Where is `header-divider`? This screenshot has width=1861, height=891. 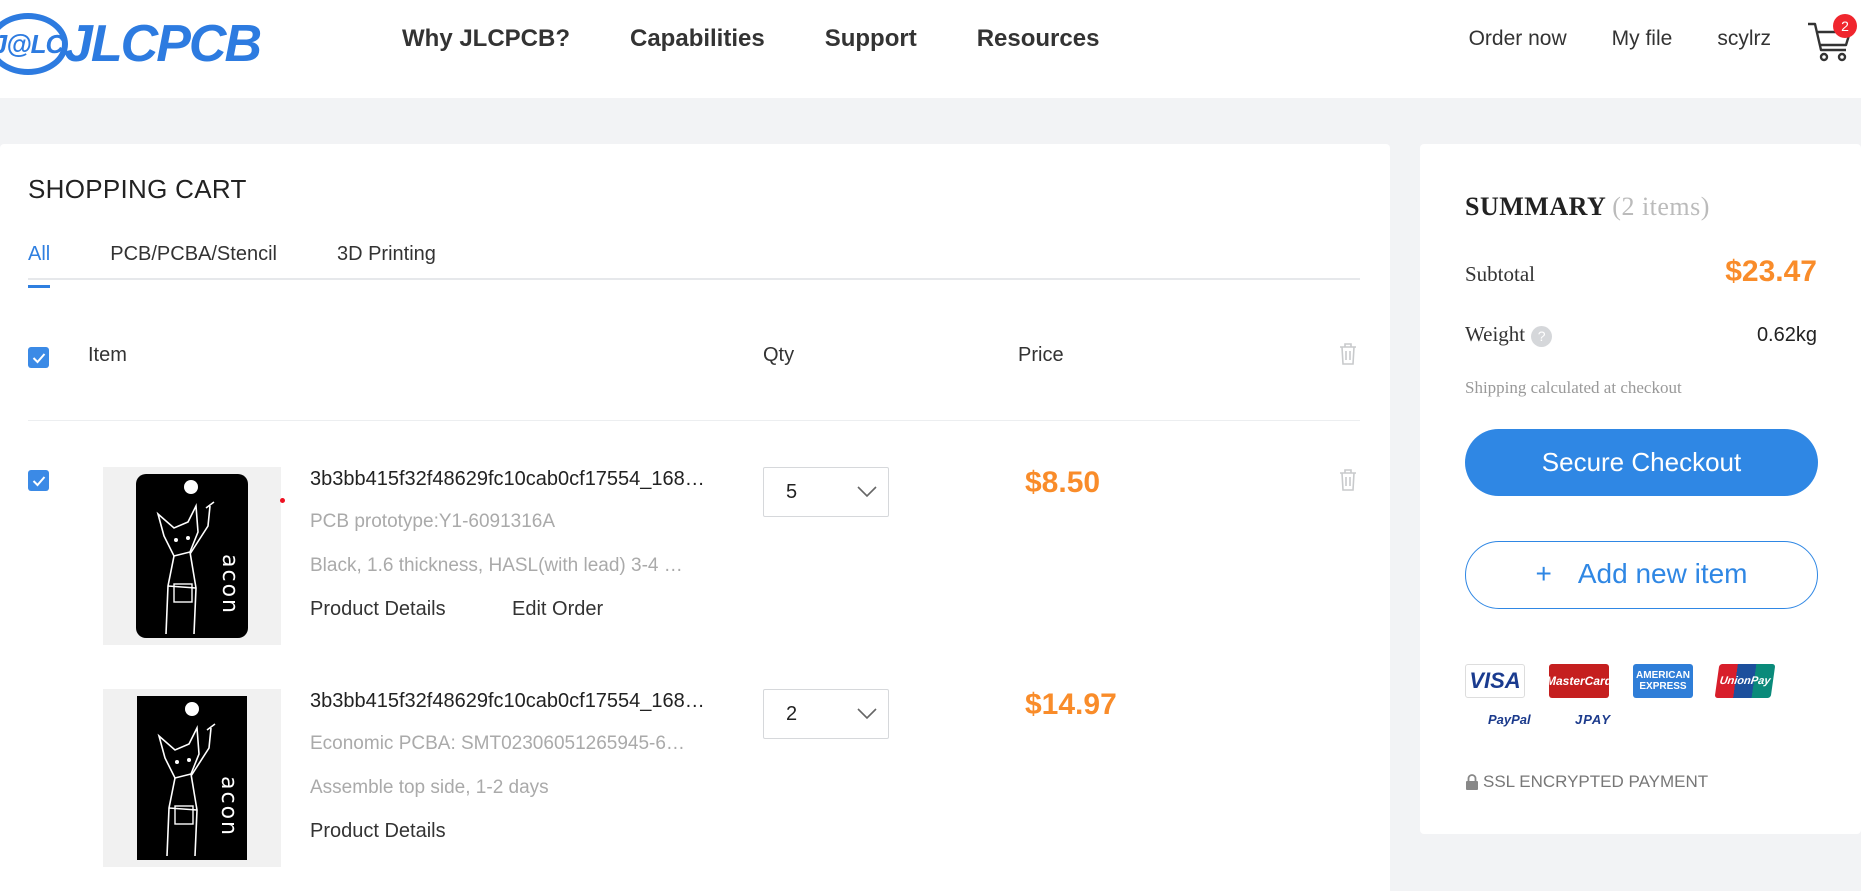
header-divider is located at coordinates (694, 420).